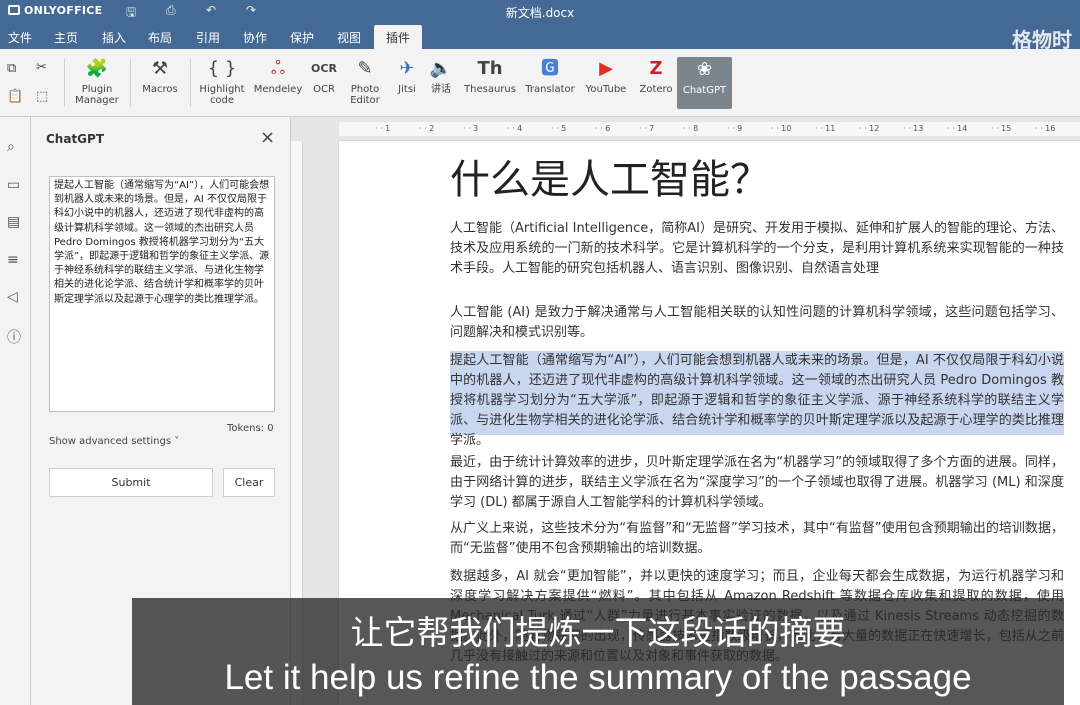 The image size is (1080, 705). Describe the element at coordinates (11, 147) in the screenshot. I see `search-icon: ⌕` at that location.